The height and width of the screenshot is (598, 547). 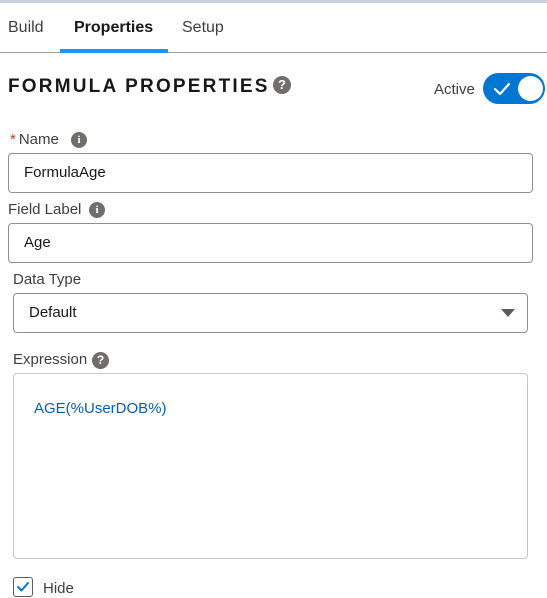 I want to click on data-type-label: Data Type, so click(x=47, y=279).